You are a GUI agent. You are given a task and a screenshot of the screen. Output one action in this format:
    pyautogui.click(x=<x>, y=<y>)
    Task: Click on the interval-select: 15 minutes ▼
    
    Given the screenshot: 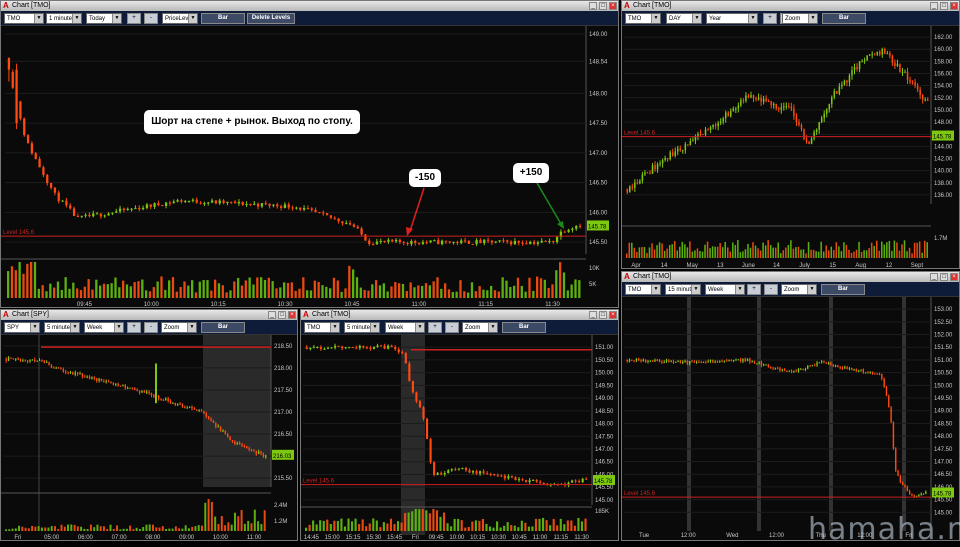 What is the action you would take?
    pyautogui.click(x=683, y=289)
    